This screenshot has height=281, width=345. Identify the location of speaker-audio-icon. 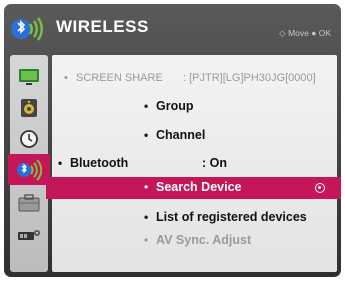
(29, 107).